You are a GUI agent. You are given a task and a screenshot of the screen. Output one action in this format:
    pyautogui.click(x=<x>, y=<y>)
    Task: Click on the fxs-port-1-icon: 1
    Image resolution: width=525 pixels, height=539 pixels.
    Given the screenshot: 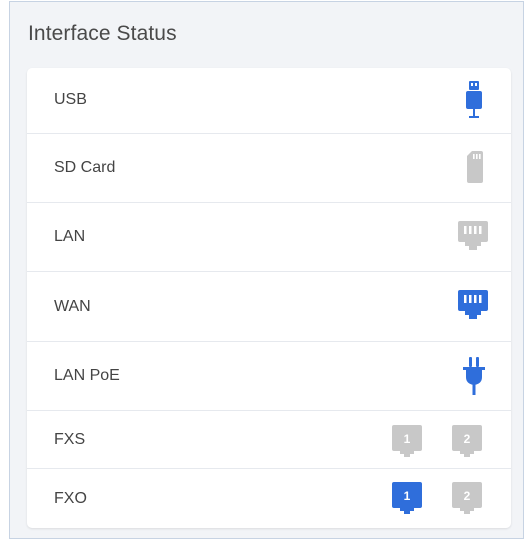 What is the action you would take?
    pyautogui.click(x=407, y=441)
    